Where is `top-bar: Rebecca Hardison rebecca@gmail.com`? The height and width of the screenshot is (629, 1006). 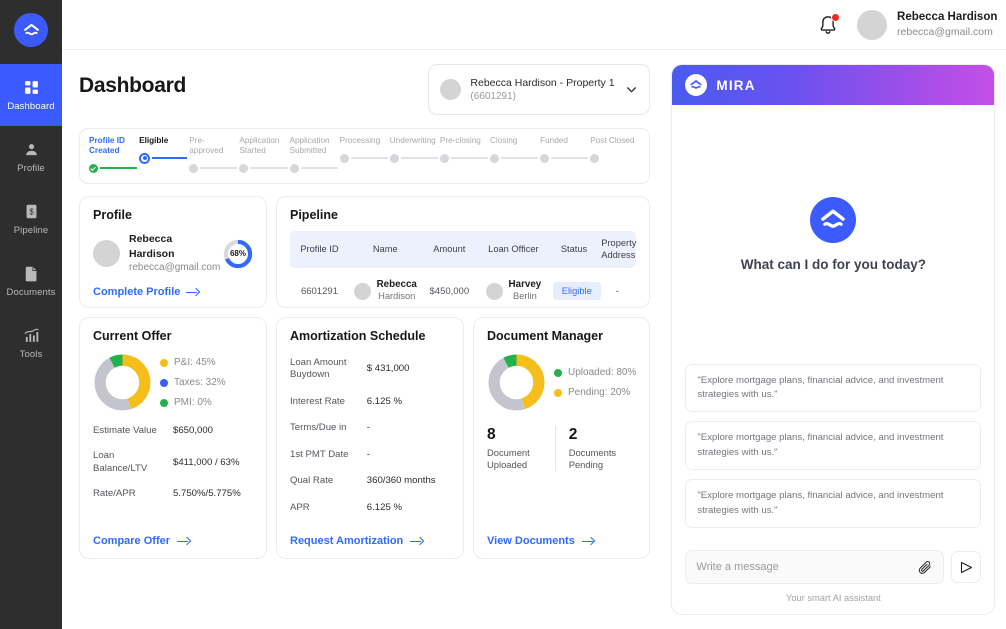 top-bar: Rebecca Hardison rebecca@gmail.com is located at coordinates (534, 25).